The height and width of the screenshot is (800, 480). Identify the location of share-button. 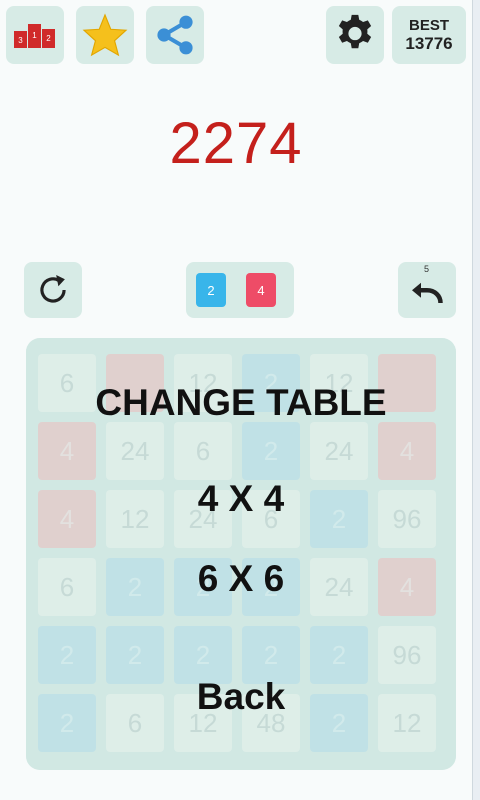
(175, 35).